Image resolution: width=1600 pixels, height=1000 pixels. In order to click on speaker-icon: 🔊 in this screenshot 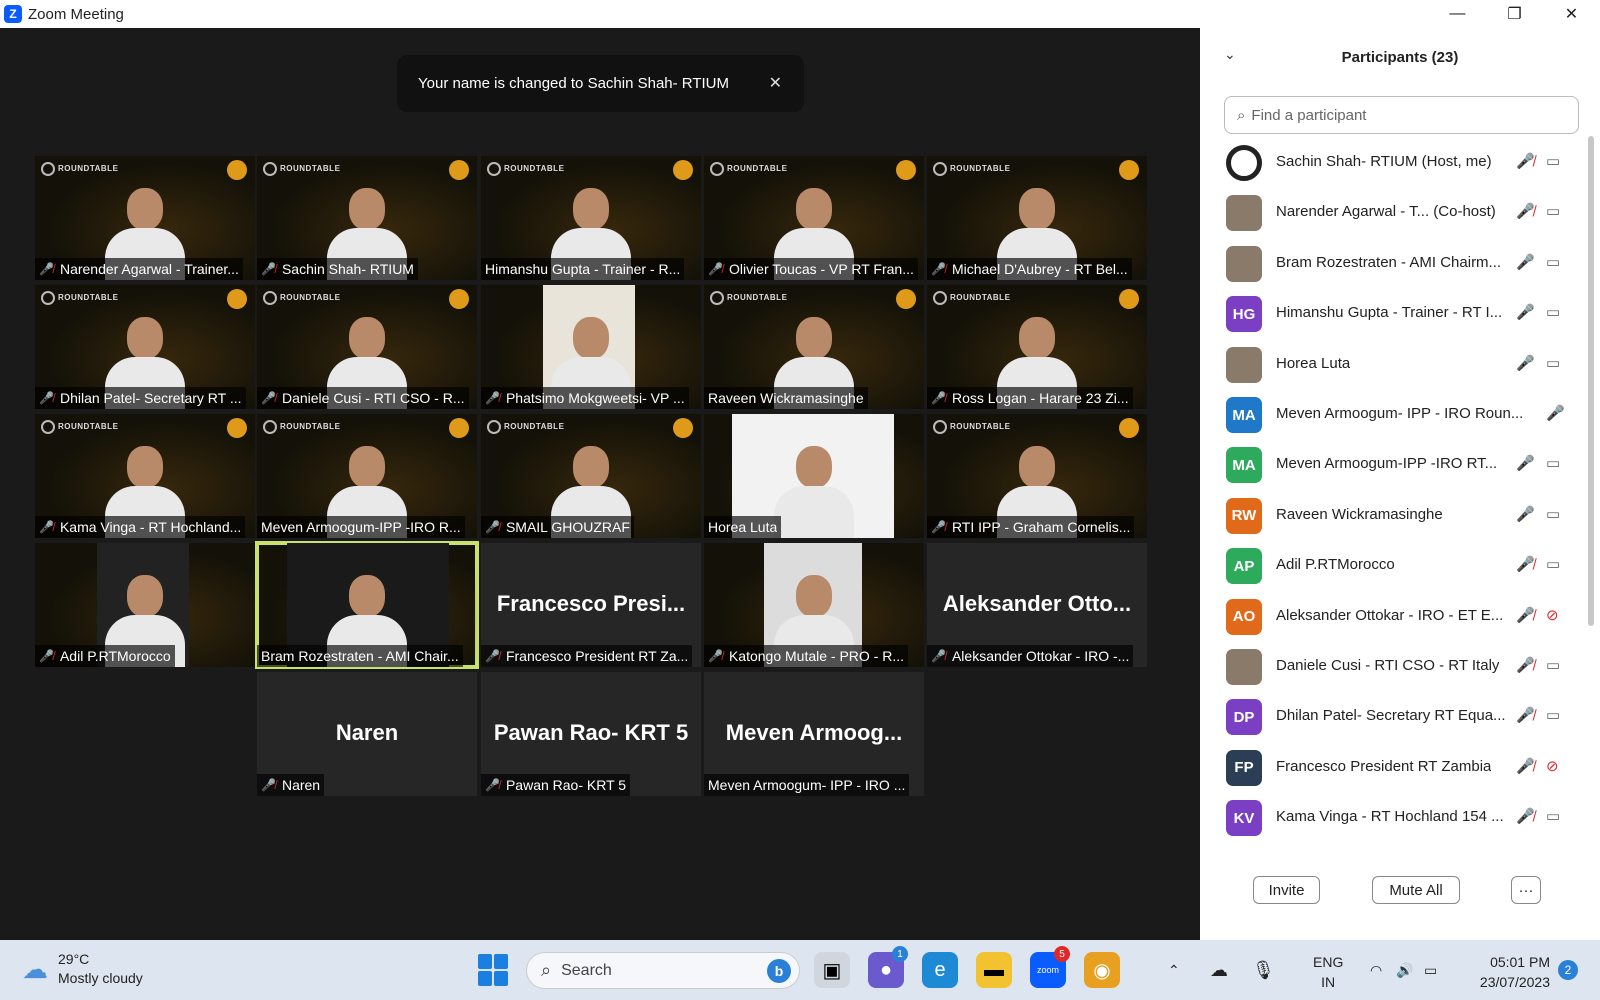, I will do `click(1404, 970)`.